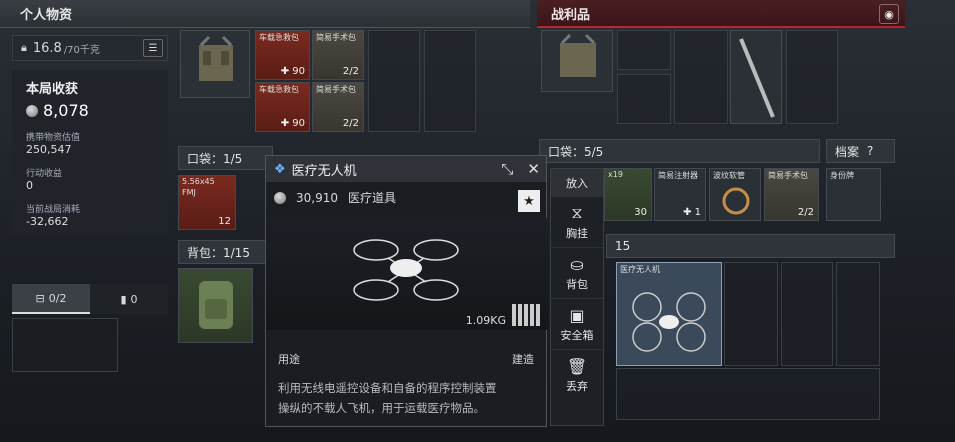 Image resolution: width=955 pixels, height=442 pixels. I want to click on backpack-button: ⛀ 背包, so click(577, 273).